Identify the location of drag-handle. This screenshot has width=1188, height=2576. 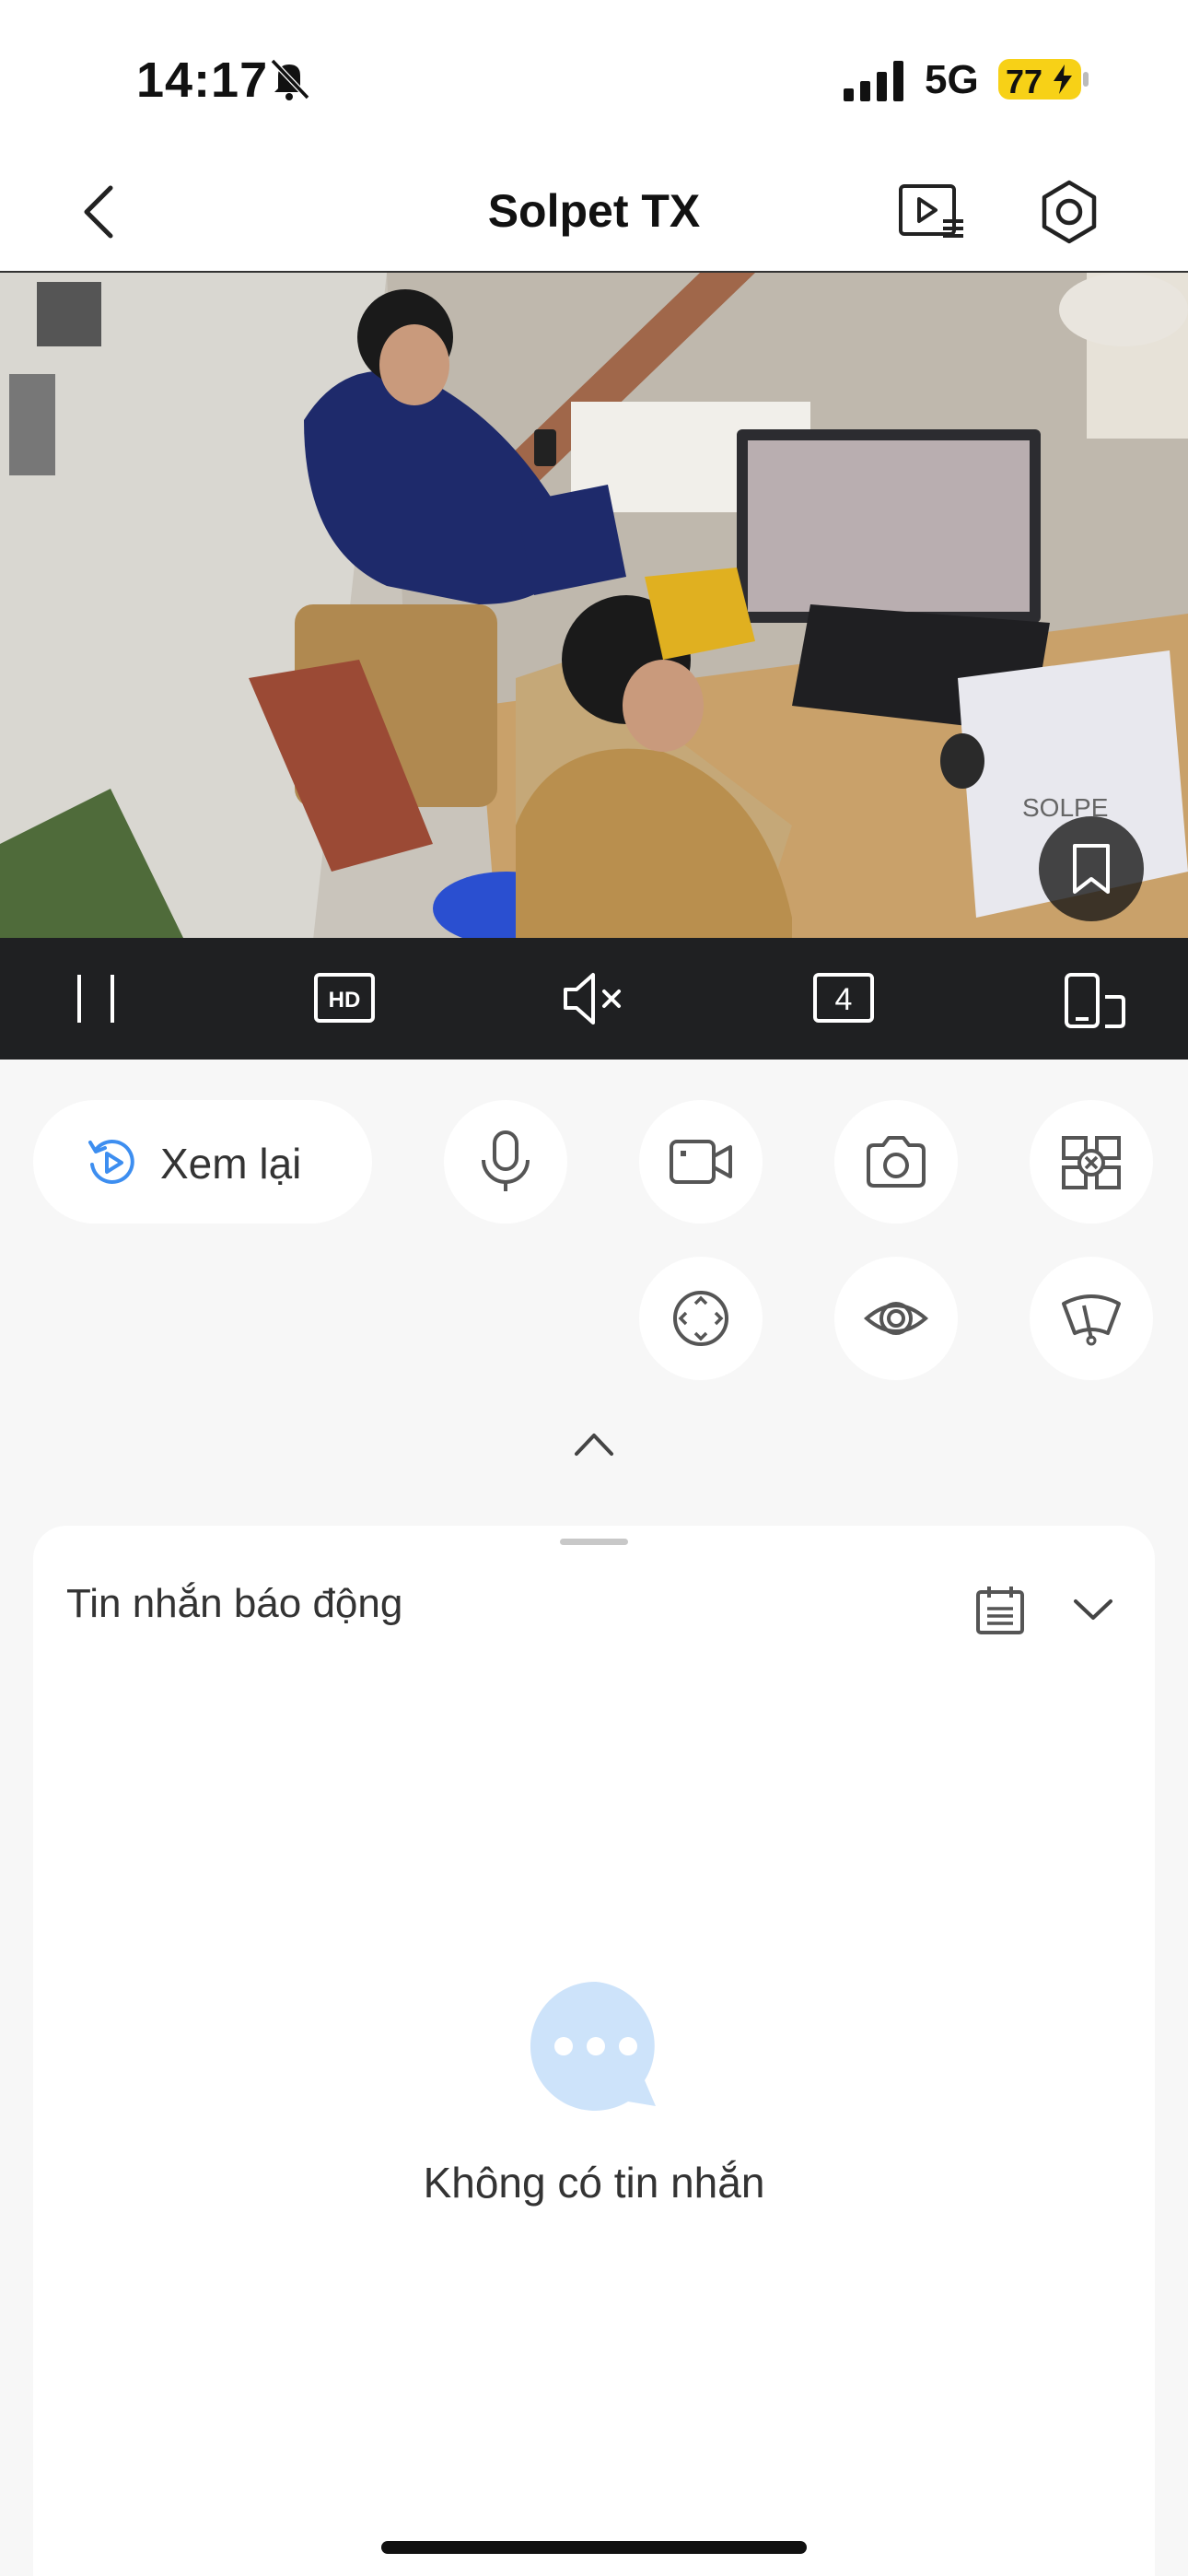
(594, 1542).